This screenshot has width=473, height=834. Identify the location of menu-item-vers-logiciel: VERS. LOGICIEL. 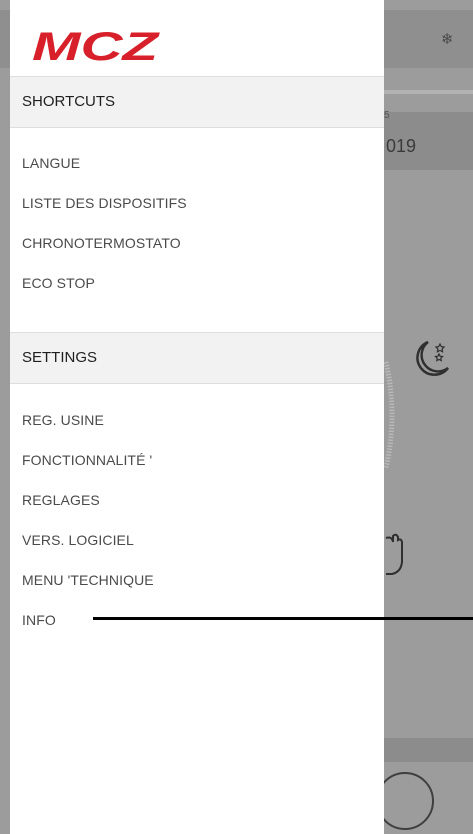
(78, 540).